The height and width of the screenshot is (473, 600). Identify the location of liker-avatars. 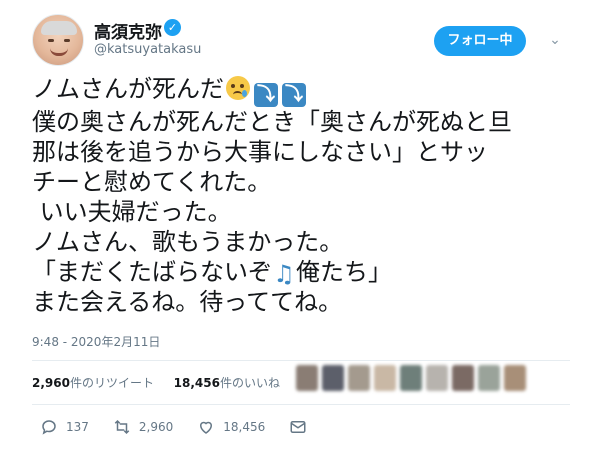
(421, 380).